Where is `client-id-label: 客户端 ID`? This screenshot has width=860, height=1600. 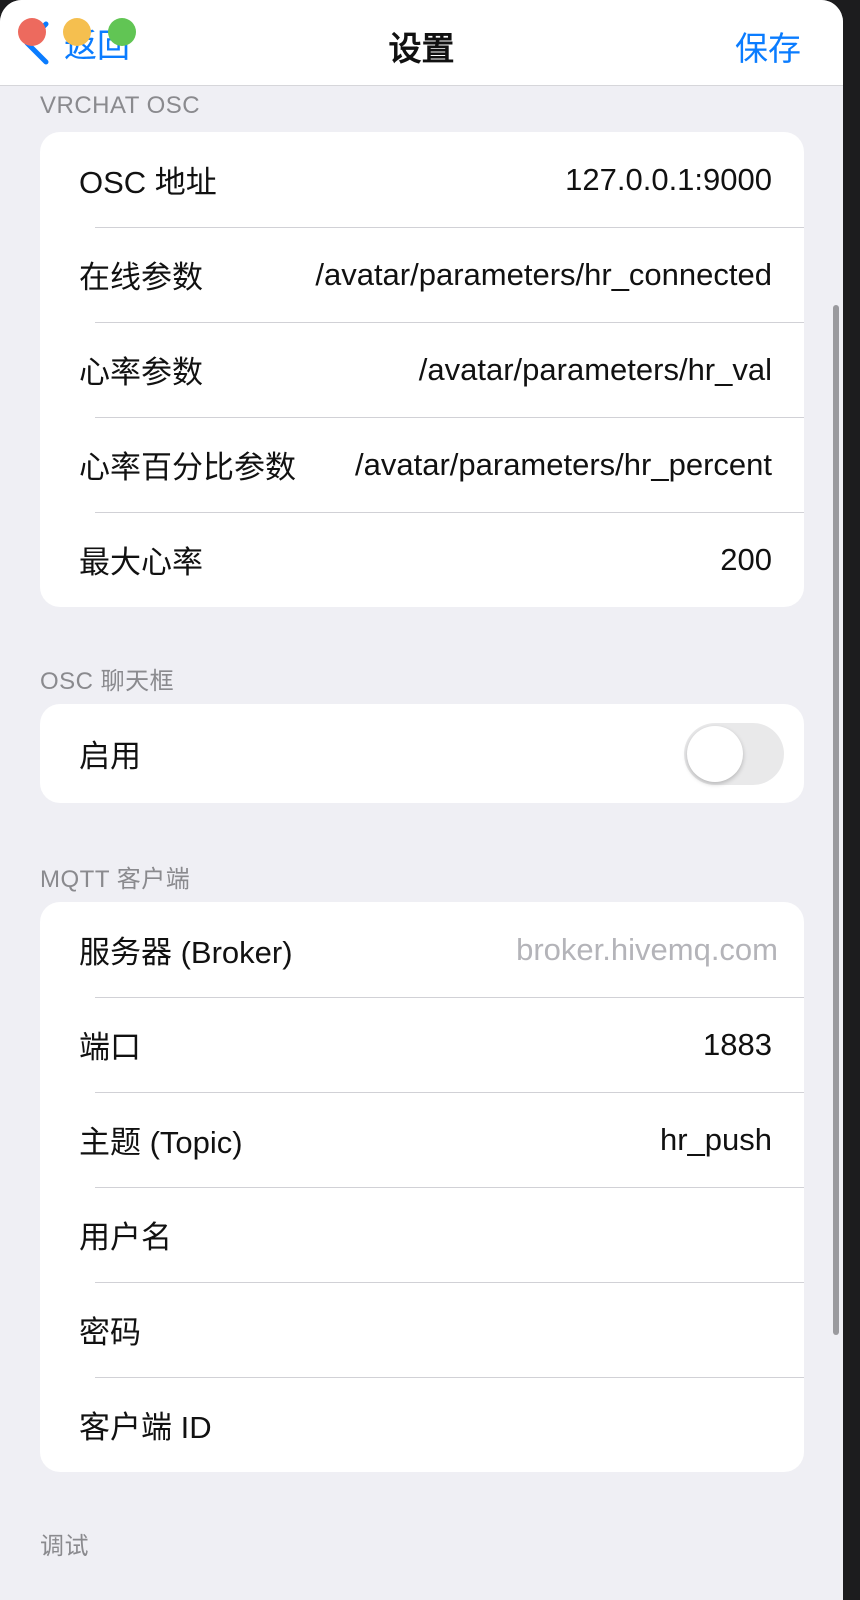
client-id-label: 客户端 ID is located at coordinates (145, 1427).